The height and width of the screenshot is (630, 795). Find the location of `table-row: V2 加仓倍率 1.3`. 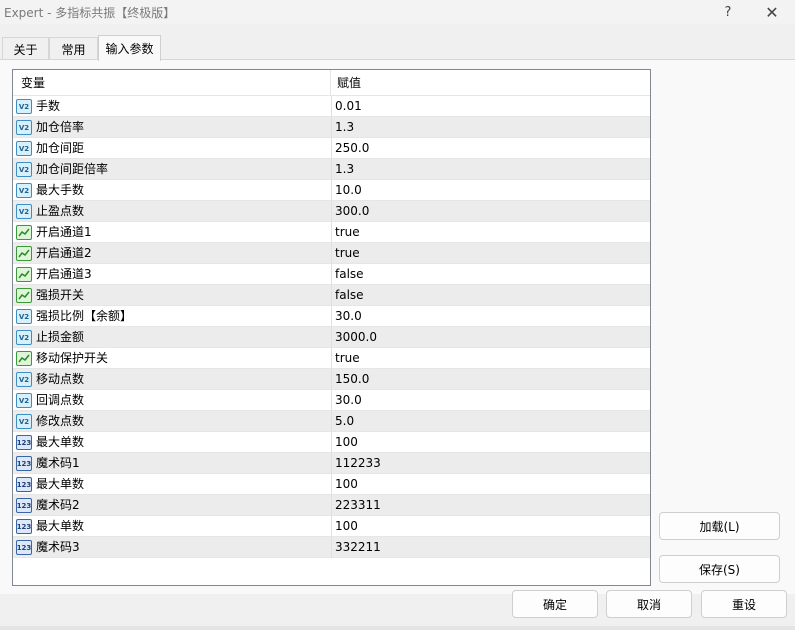

table-row: V2 加仓倍率 1.3 is located at coordinates (331, 127).